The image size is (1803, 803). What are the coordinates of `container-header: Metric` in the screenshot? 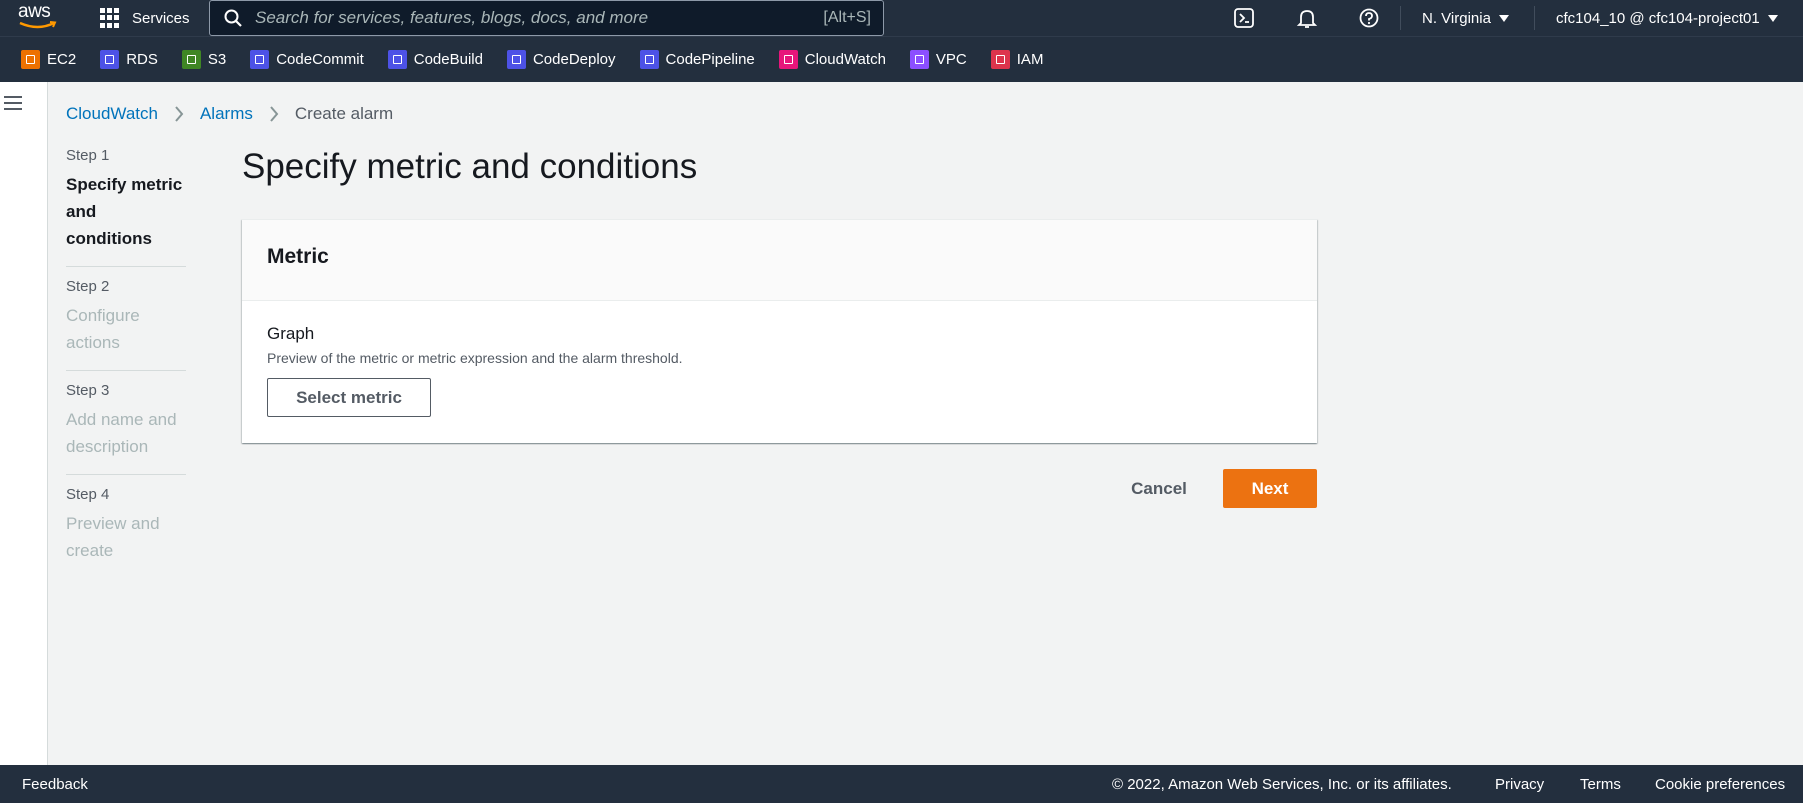 It's located at (779, 260).